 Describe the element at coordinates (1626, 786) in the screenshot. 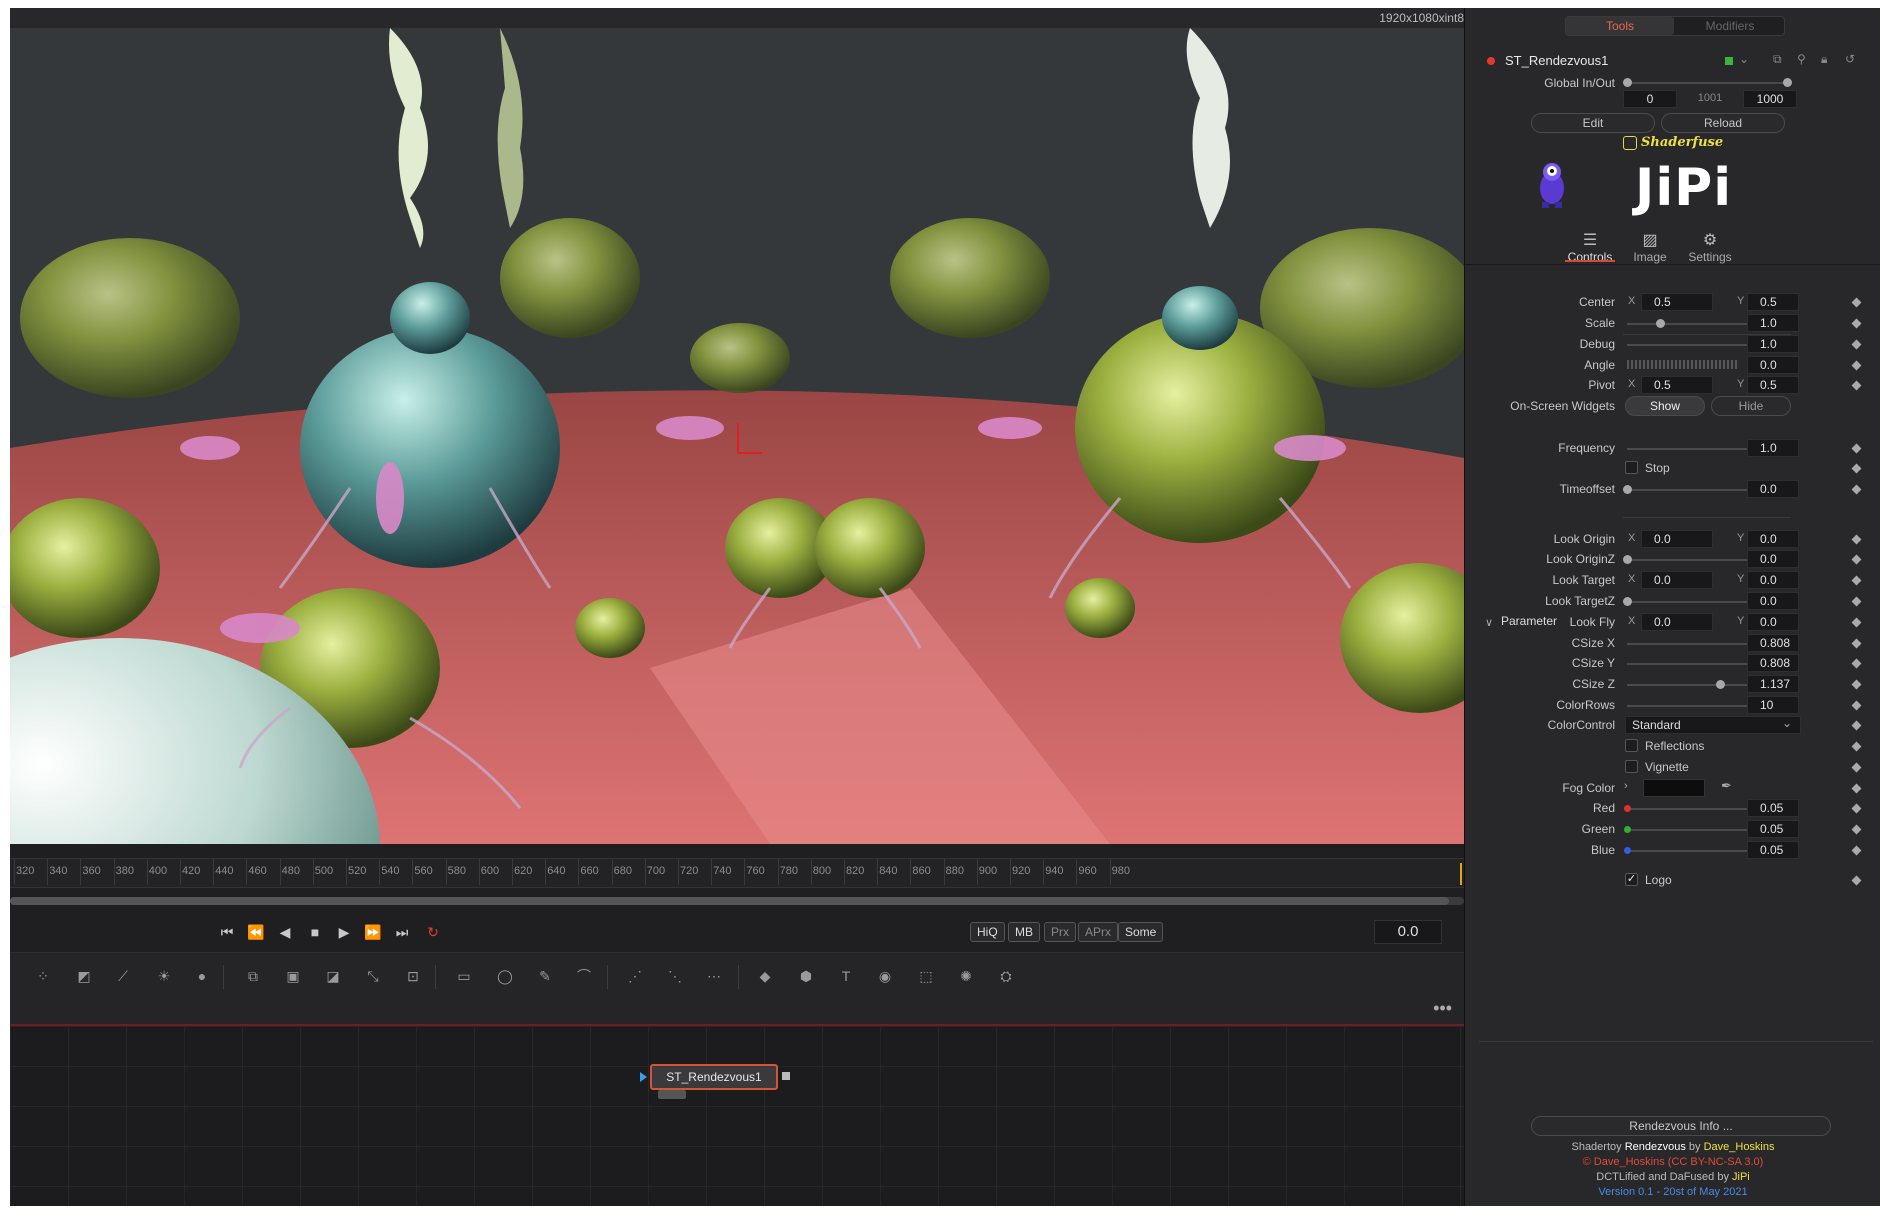

I see `expand-chevron-icon: ›` at that location.